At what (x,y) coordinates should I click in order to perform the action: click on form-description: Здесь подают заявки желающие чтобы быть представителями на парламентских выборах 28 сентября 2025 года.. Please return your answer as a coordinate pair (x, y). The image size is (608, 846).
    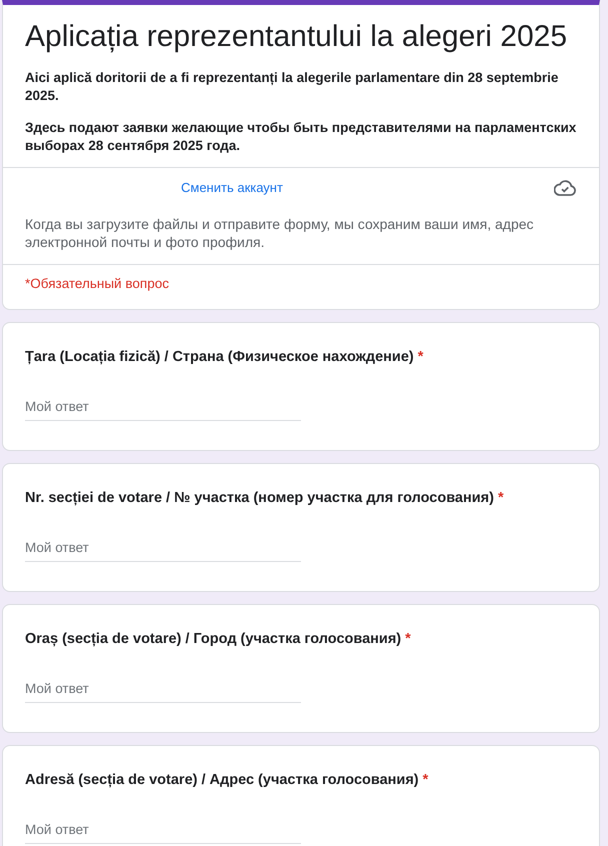
    Looking at the image, I should click on (301, 137).